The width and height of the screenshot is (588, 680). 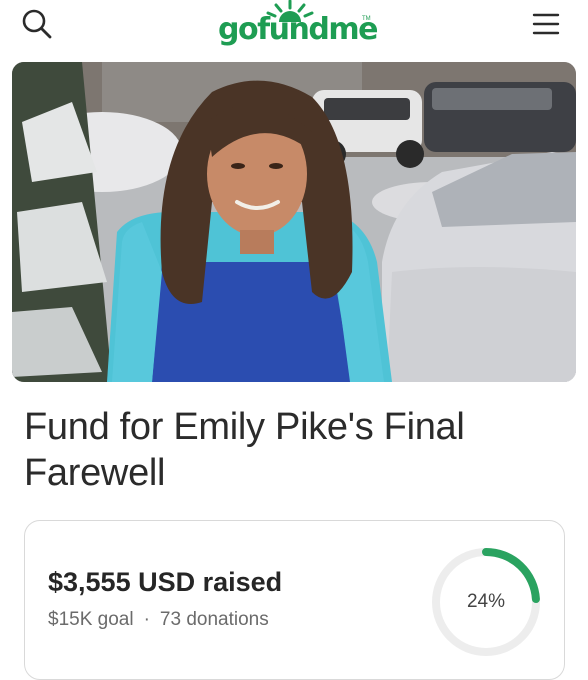 I want to click on menu-button, so click(x=546, y=24).